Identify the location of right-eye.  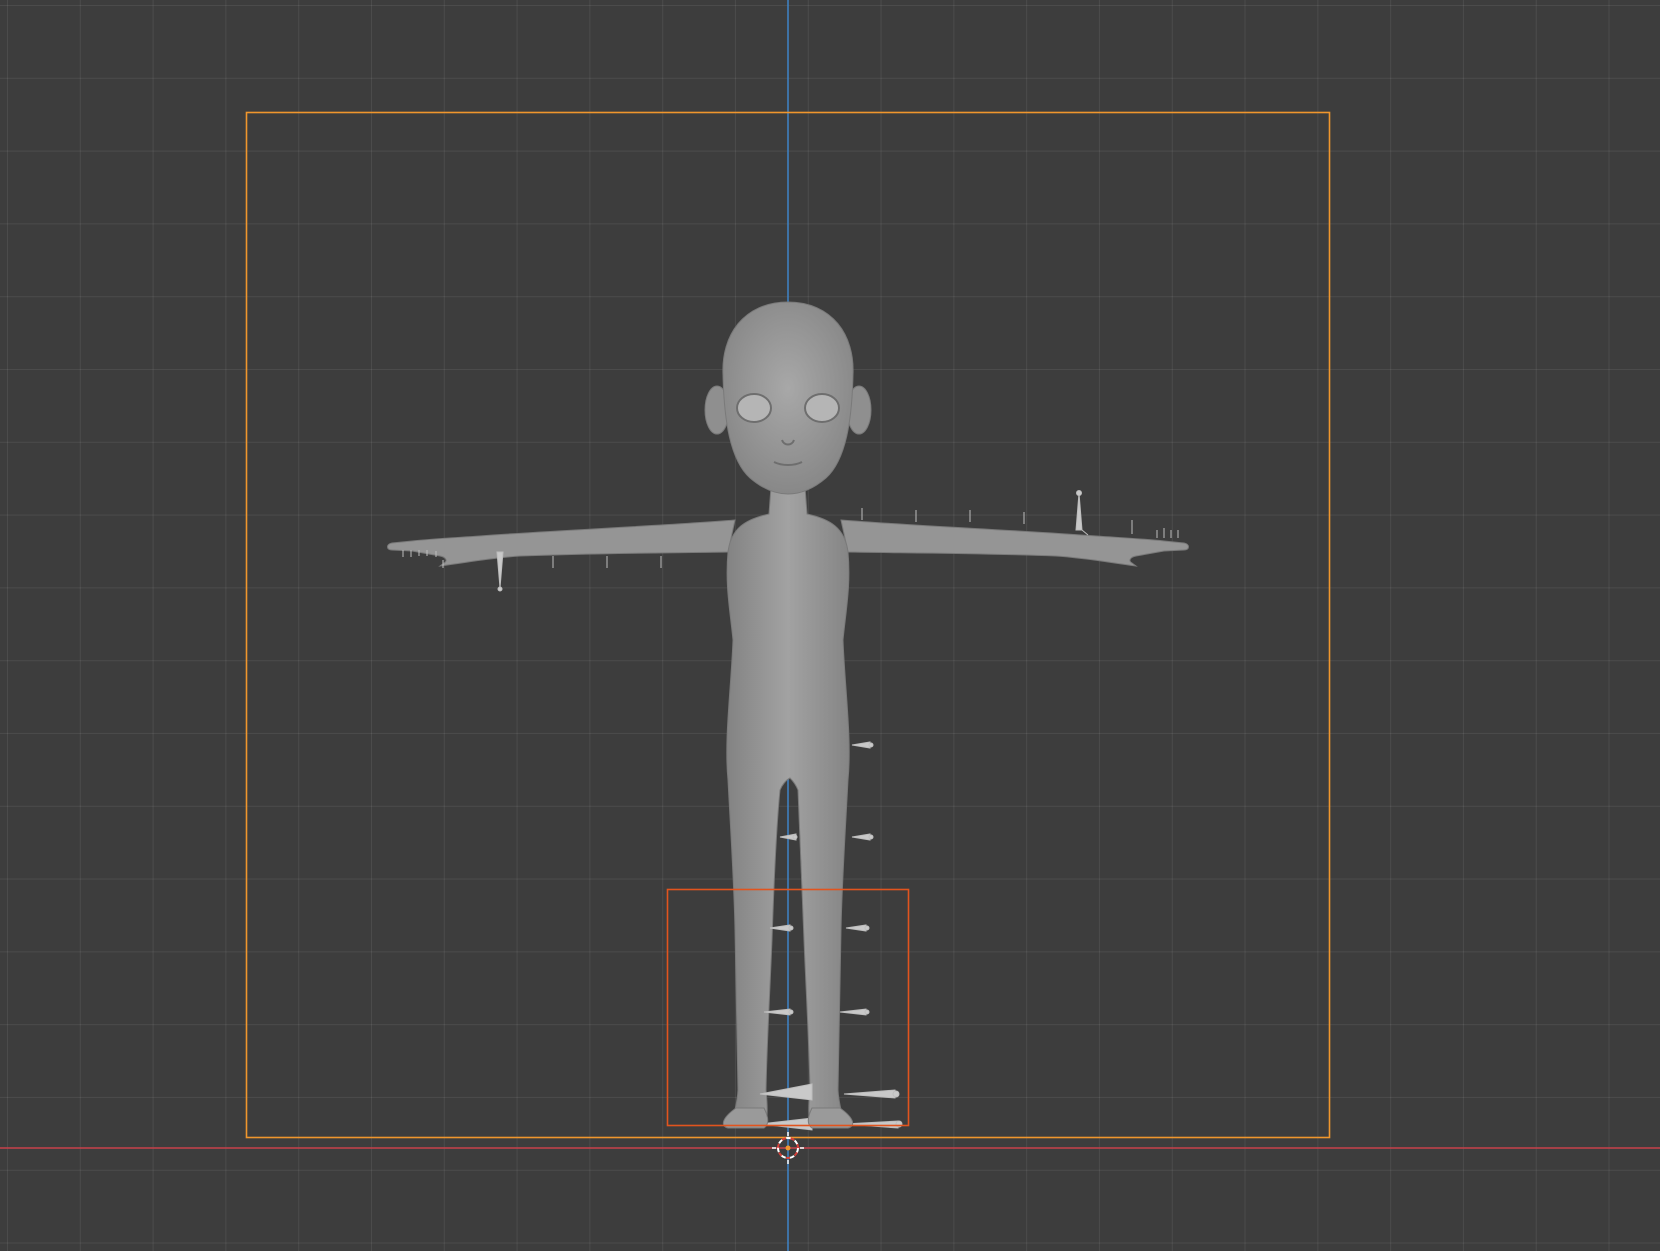
(822, 408).